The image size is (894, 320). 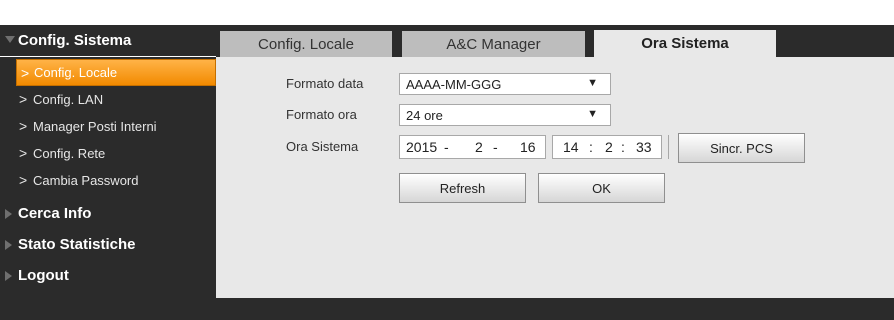 I want to click on tab-ac-manager: A&C Manager, so click(x=493, y=44).